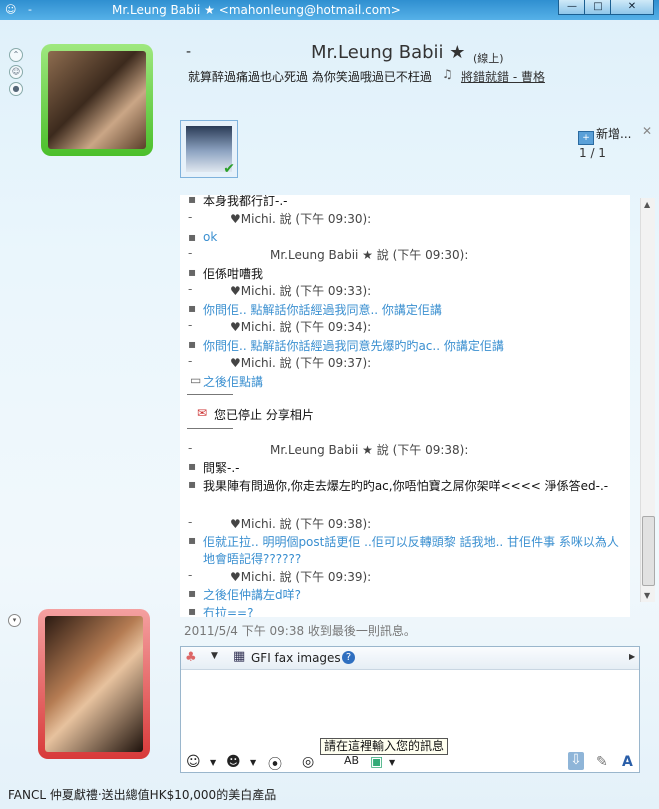 This screenshot has width=659, height=809. What do you see at coordinates (647, 595) in the screenshot?
I see `scroll-down-icon: ▼` at bounding box center [647, 595].